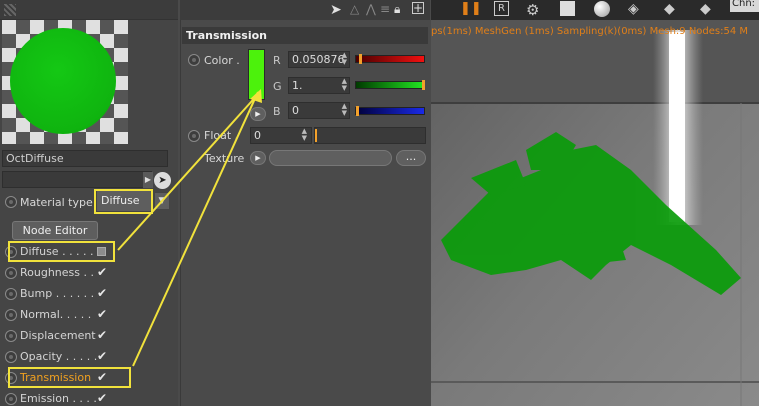  Describe the element at coordinates (744, 6) in the screenshot. I see `channel-label: Chn:` at that location.